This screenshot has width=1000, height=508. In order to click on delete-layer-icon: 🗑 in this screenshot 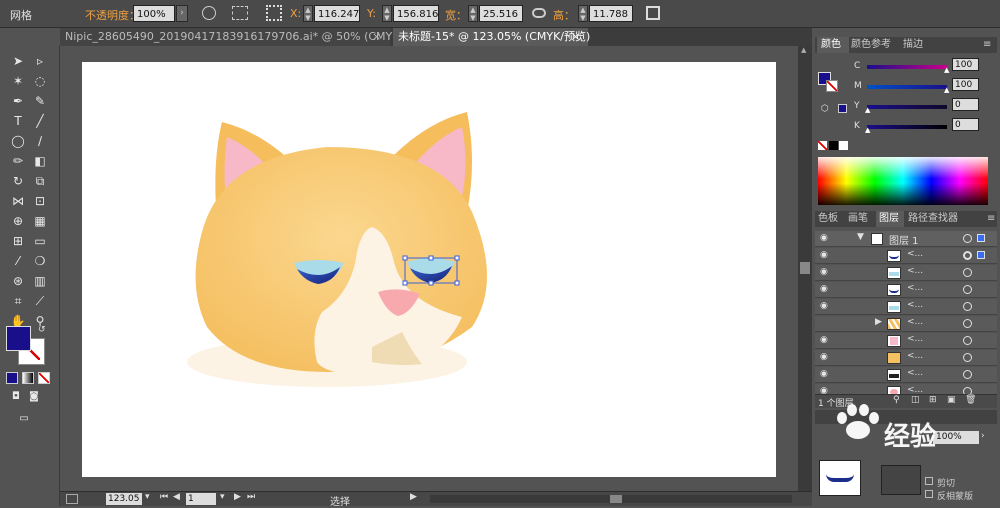, I will do `click(970, 400)`.